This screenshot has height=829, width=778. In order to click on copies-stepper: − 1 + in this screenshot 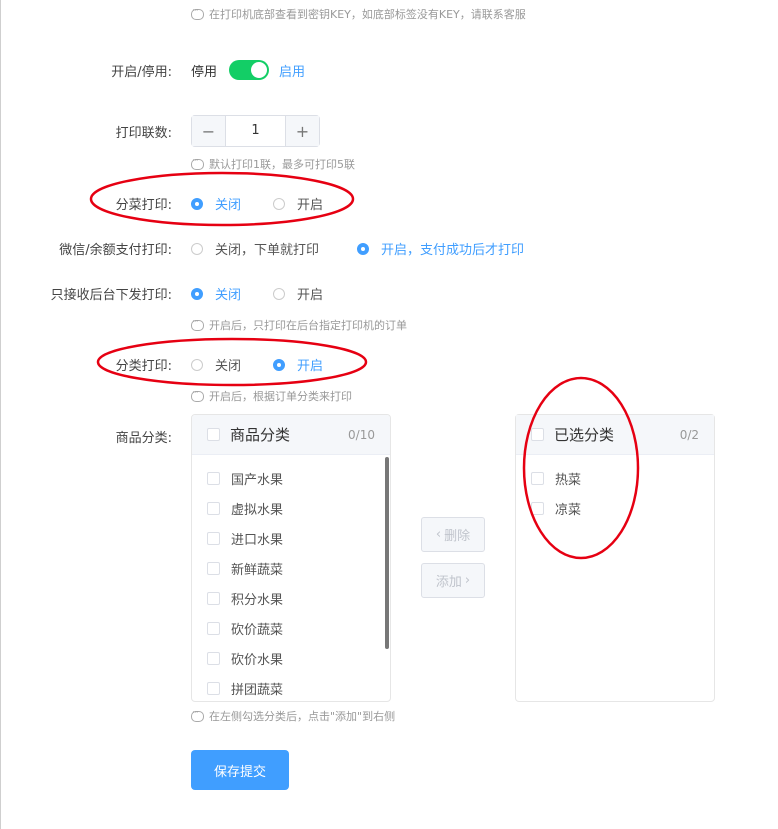, I will do `click(255, 131)`.